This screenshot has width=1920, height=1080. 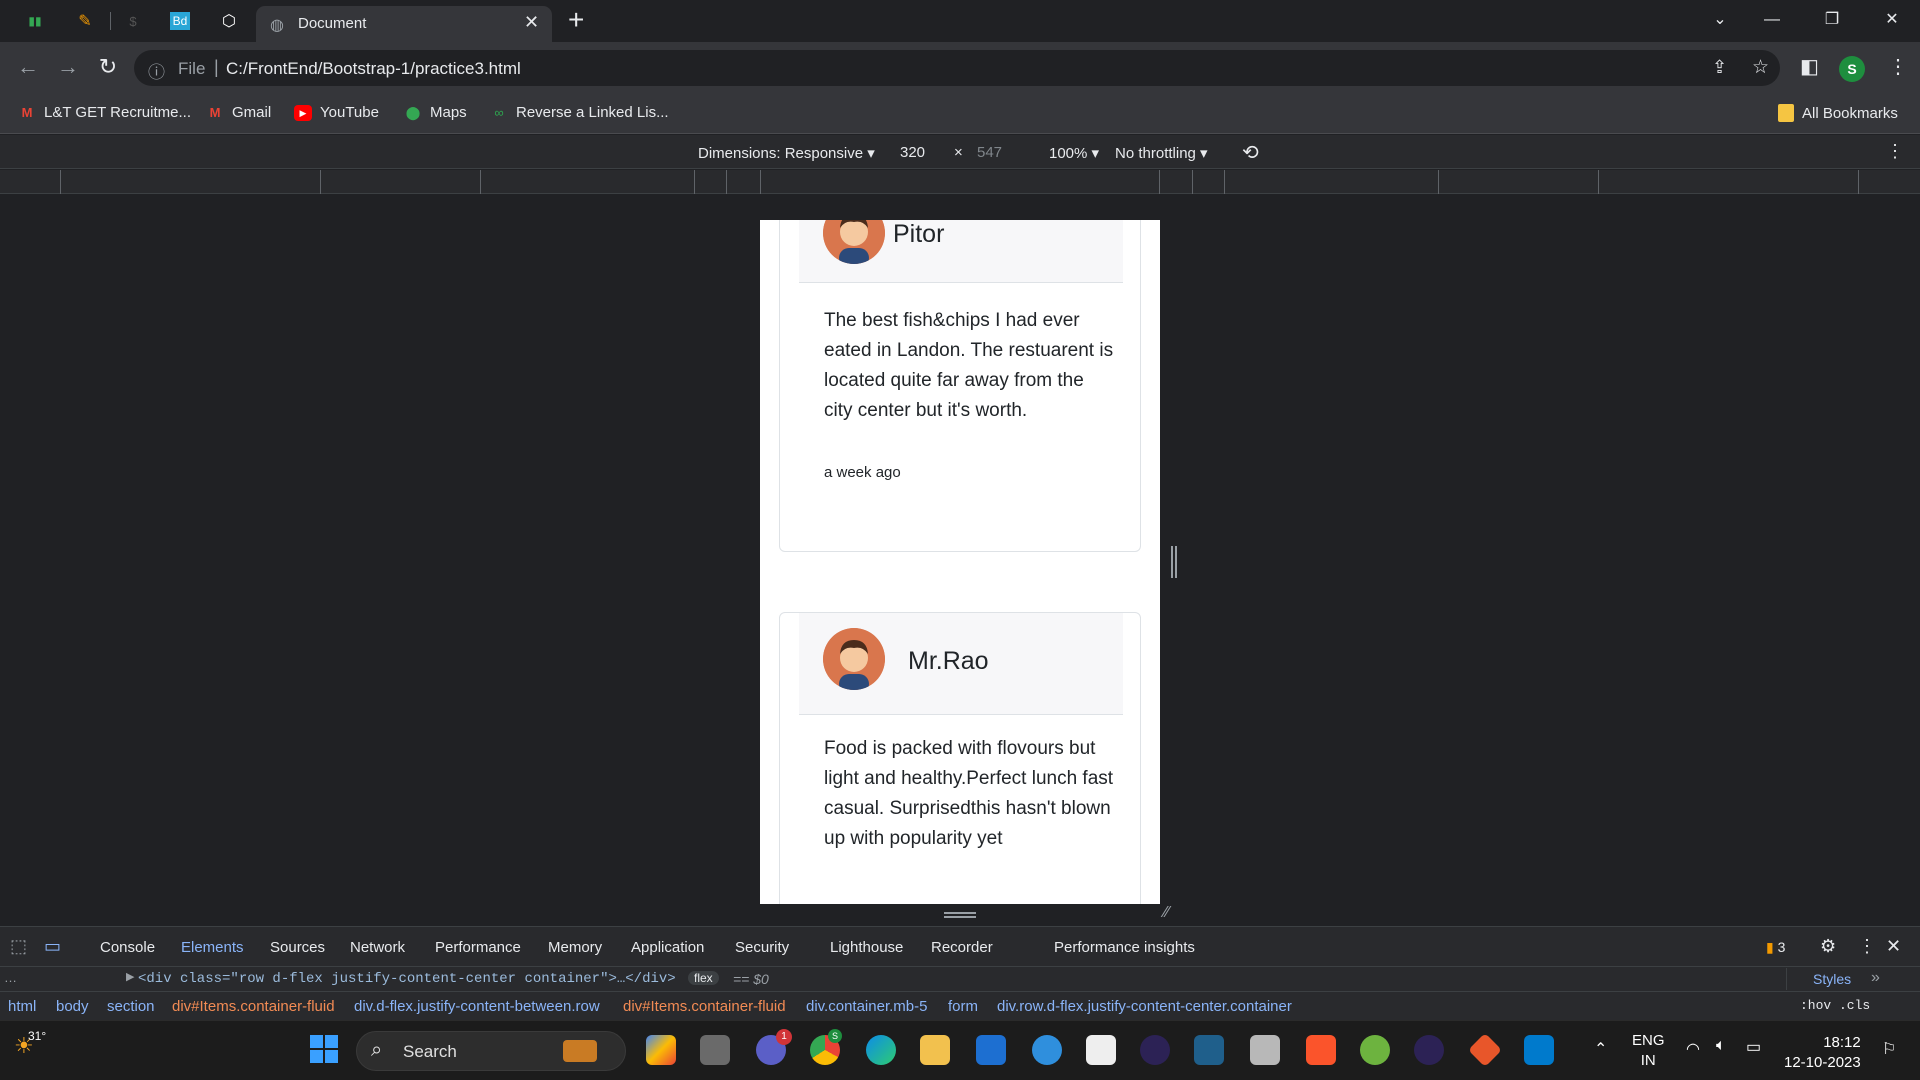 What do you see at coordinates (774, 1047) in the screenshot?
I see `teams-icon: 1` at bounding box center [774, 1047].